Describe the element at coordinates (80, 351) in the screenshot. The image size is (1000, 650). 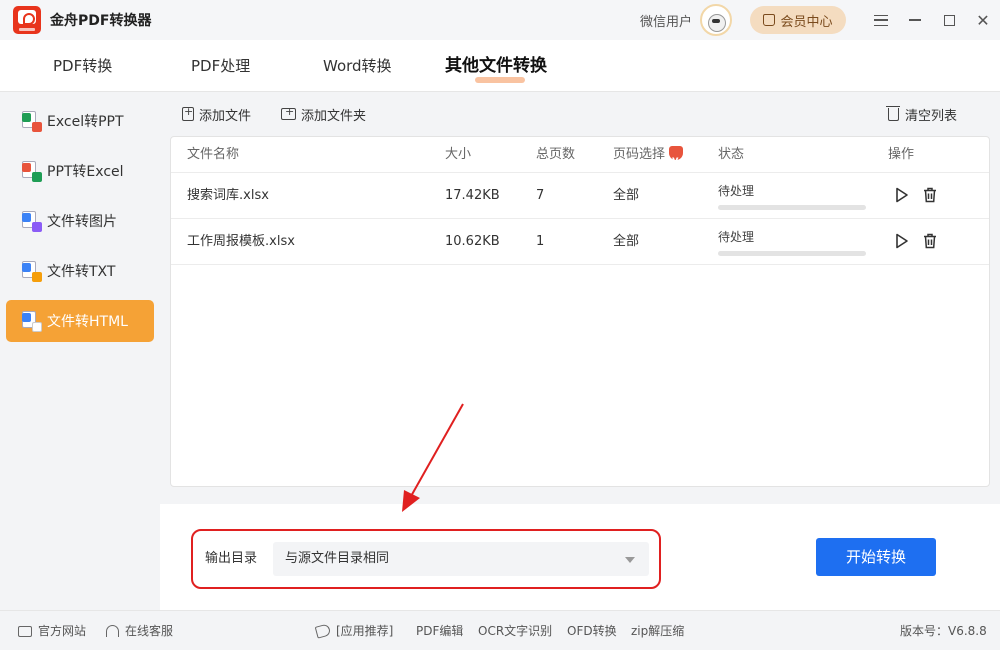
I see `sidebar: Excel转PPT PPT转Excel 文件转图片 文件转TXT 文件转HTML` at that location.